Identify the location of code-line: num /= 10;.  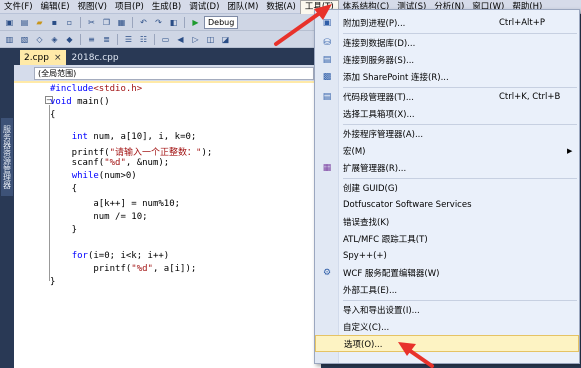
(99, 217).